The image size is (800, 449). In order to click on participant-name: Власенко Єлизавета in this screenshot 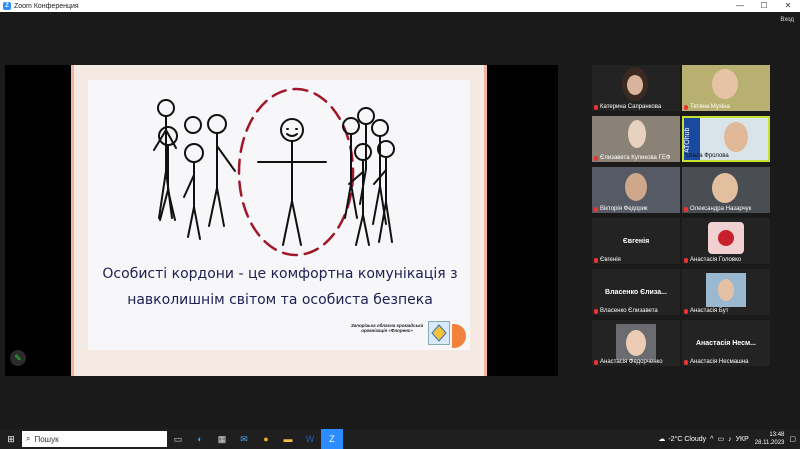, I will do `click(629, 311)`.